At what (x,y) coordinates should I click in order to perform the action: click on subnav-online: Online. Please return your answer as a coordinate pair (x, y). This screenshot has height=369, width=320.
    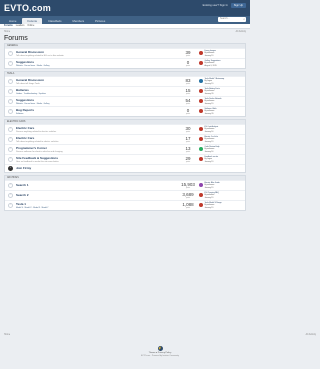
    Looking at the image, I should click on (30, 25).